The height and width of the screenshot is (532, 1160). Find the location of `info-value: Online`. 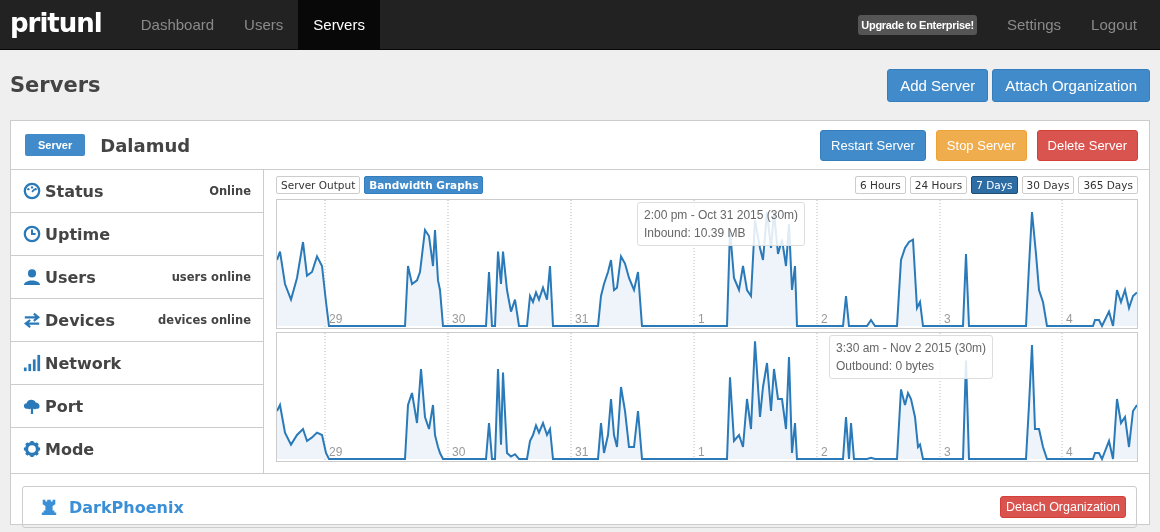

info-value: Online is located at coordinates (230, 191).